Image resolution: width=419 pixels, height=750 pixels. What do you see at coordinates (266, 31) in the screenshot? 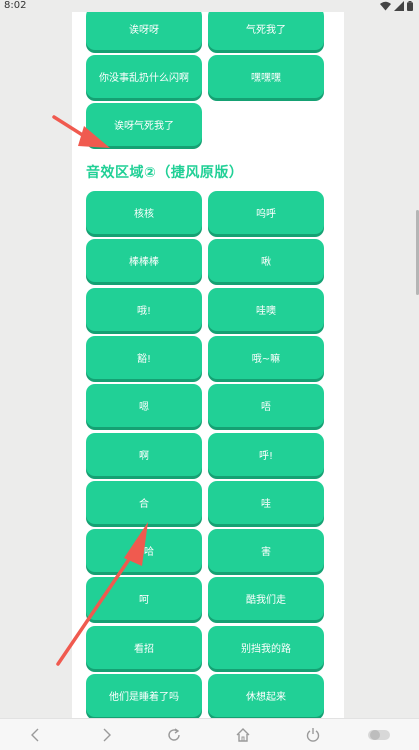
I see `sound-button: 气死我了` at bounding box center [266, 31].